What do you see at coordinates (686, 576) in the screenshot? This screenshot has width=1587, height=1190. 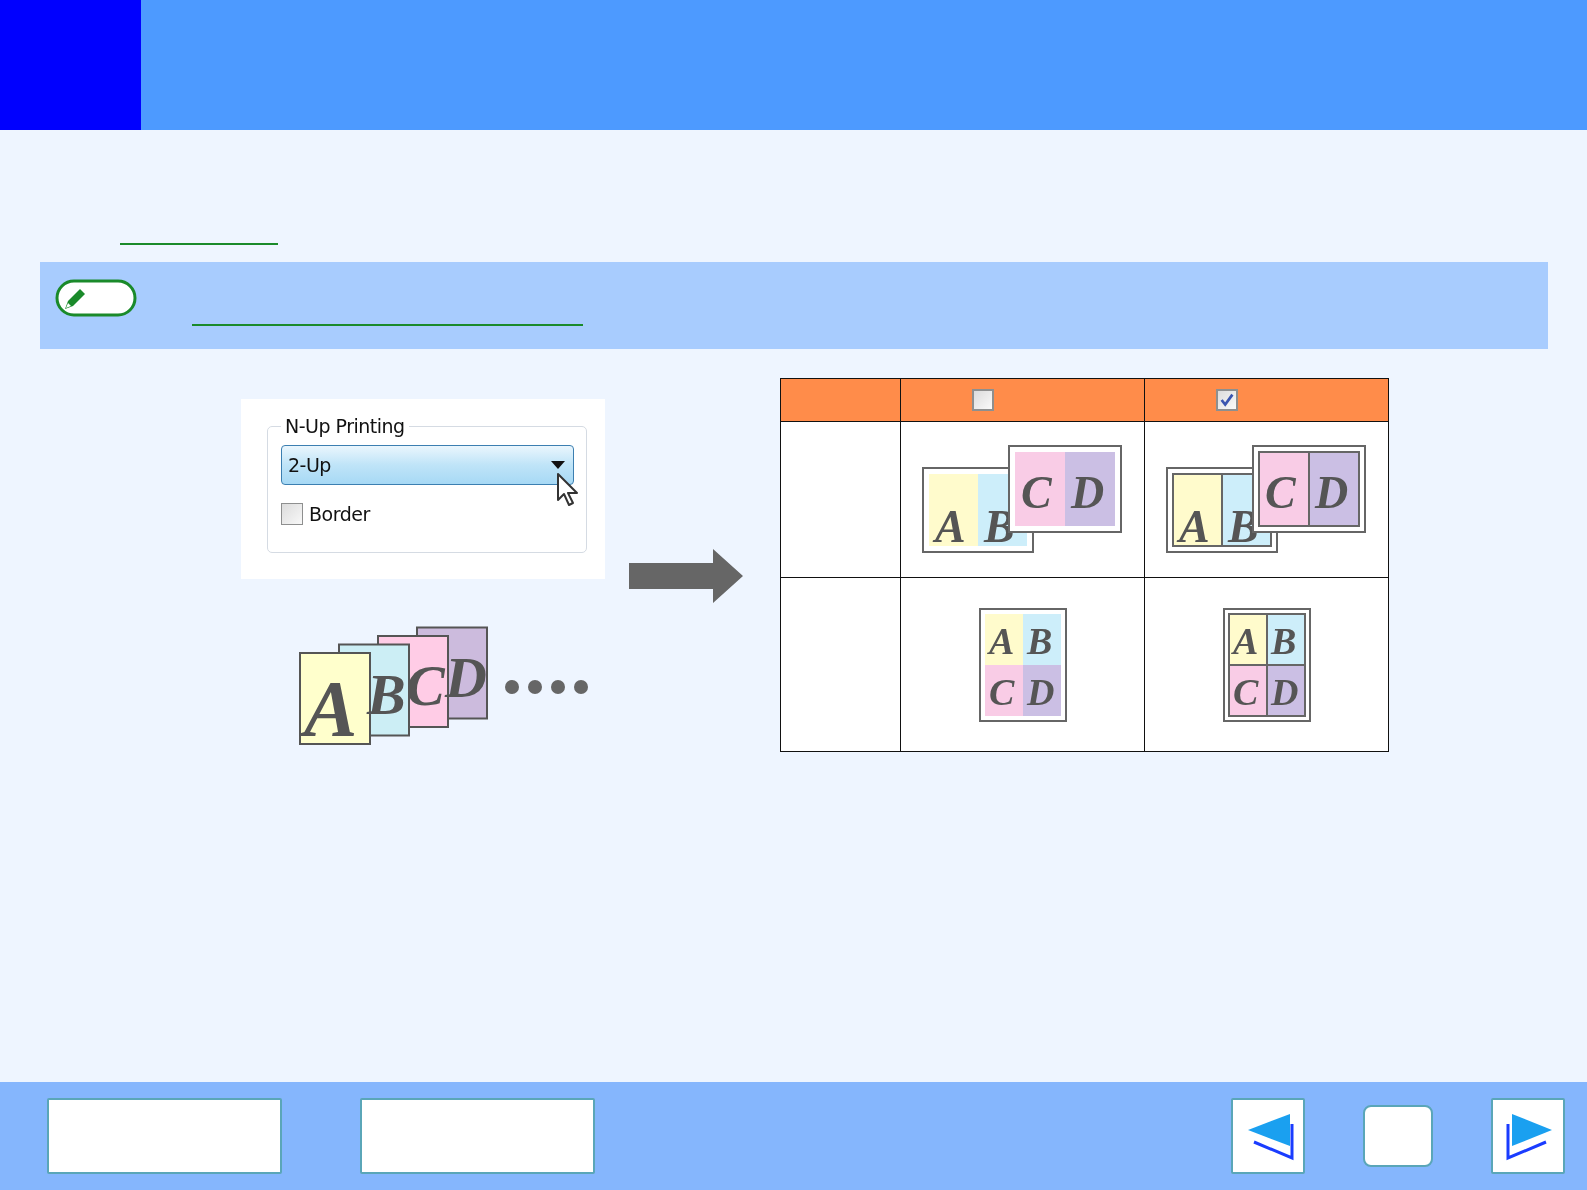 I see `right-arrow-icon` at bounding box center [686, 576].